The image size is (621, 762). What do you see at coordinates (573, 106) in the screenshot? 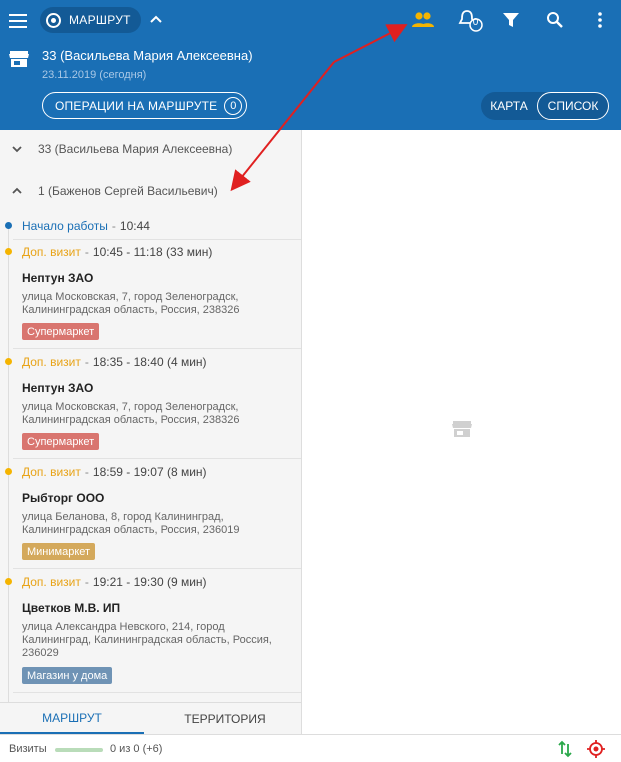
I see `list-view-button: СПИСОК` at bounding box center [573, 106].